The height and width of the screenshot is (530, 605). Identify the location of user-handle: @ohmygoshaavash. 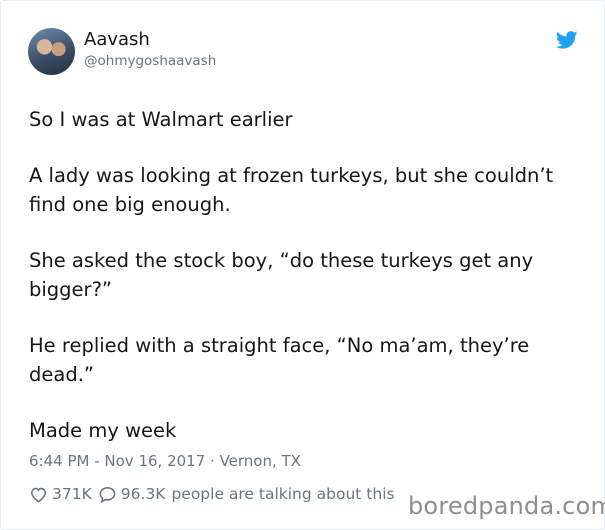
(150, 61).